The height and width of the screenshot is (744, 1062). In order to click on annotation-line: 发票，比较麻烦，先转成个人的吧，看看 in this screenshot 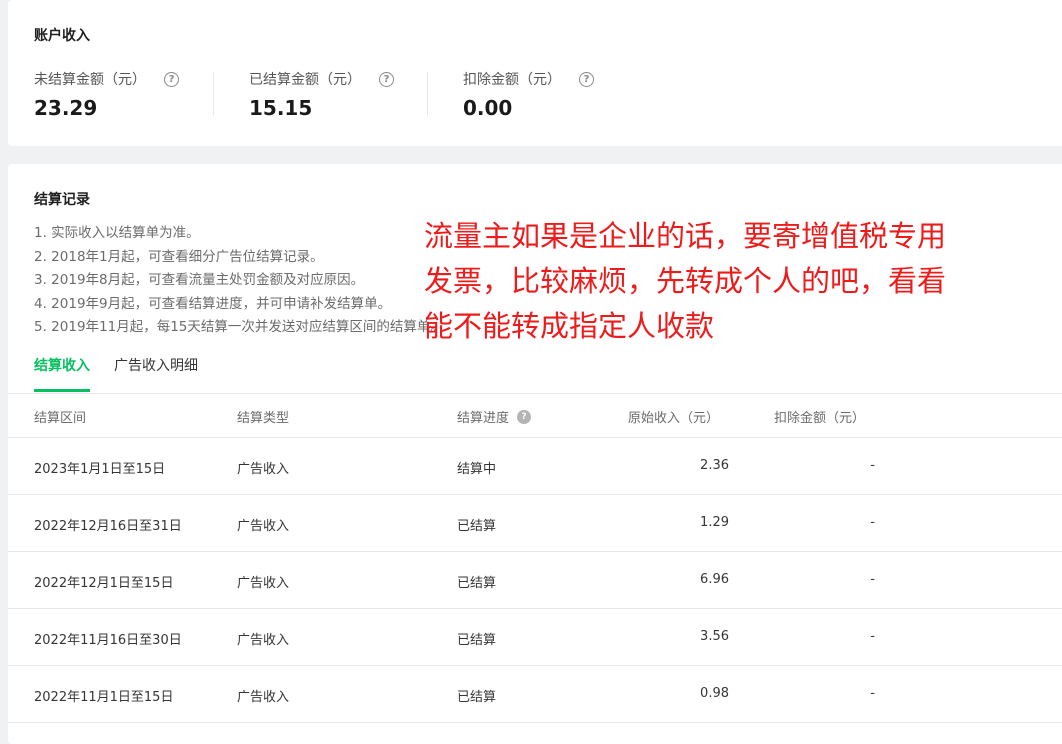, I will do `click(685, 281)`.